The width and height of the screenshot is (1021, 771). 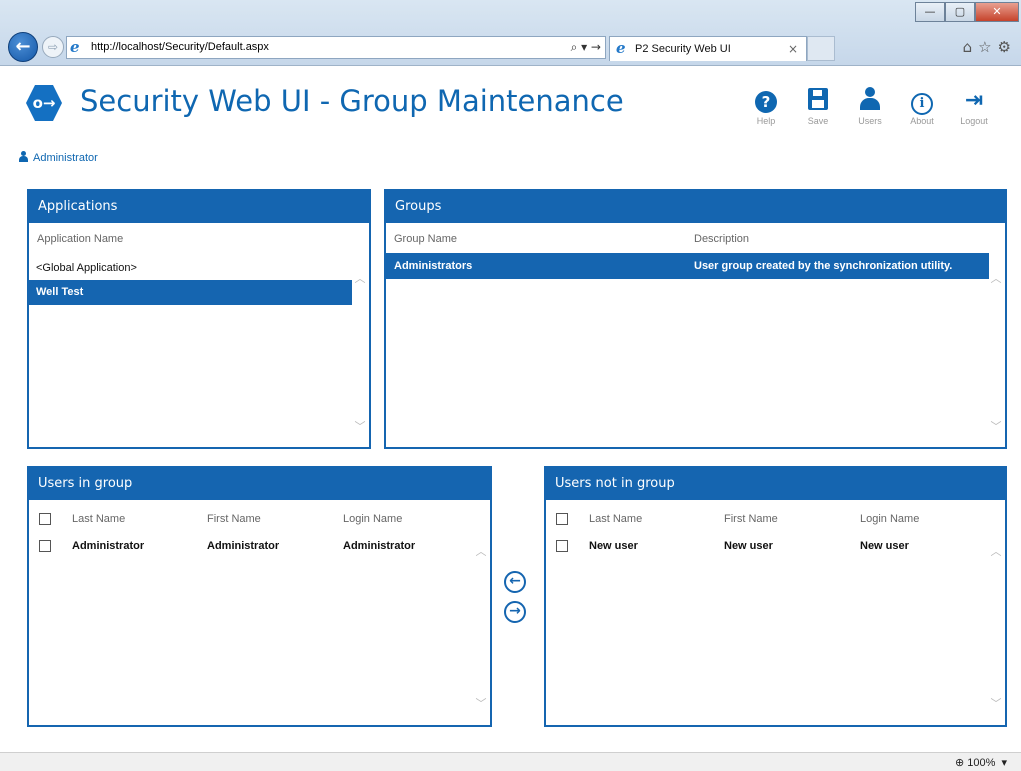 I want to click on logout-button: ⇥ Logout, so click(x=974, y=105).